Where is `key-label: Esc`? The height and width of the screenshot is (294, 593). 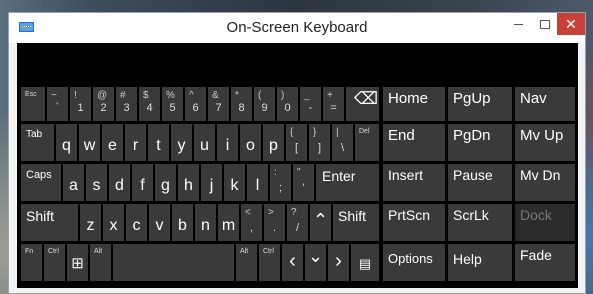 key-label: Esc is located at coordinates (31, 94).